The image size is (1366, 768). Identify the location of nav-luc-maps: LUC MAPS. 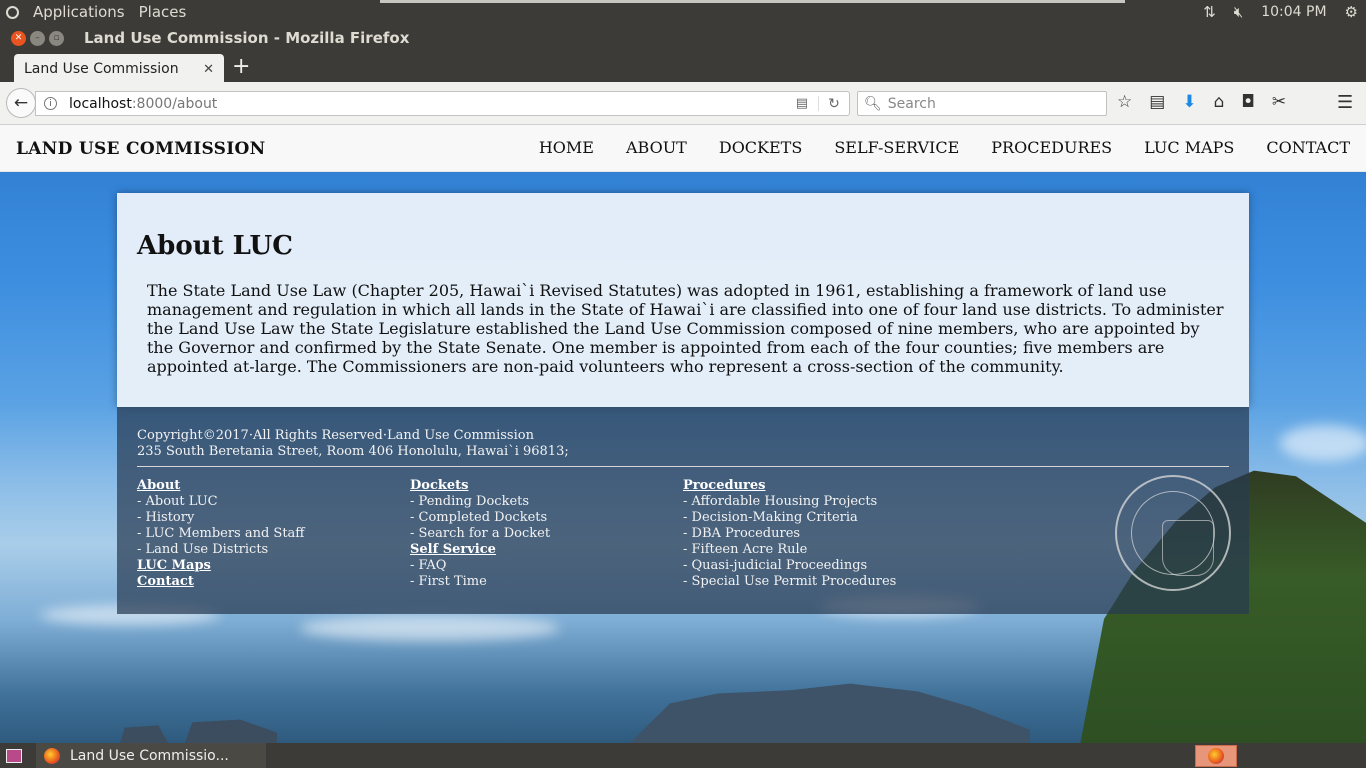
(1189, 147).